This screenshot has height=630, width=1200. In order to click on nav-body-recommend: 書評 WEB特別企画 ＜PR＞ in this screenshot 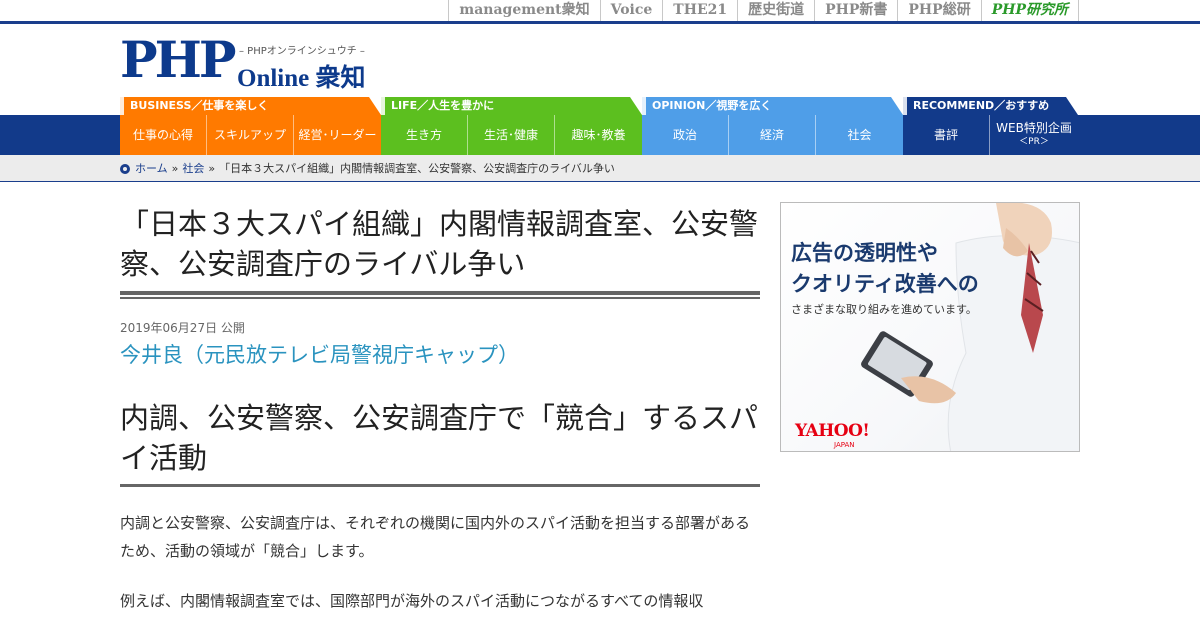, I will do `click(990, 135)`.